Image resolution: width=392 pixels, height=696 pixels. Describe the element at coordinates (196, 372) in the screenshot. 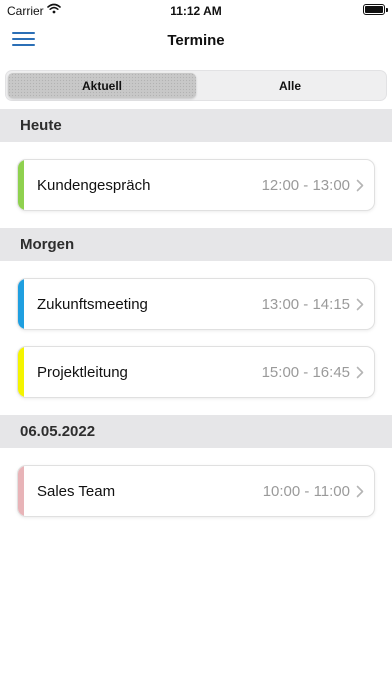

I see `event-card: Projektleitung 15:00 - 16:45` at that location.